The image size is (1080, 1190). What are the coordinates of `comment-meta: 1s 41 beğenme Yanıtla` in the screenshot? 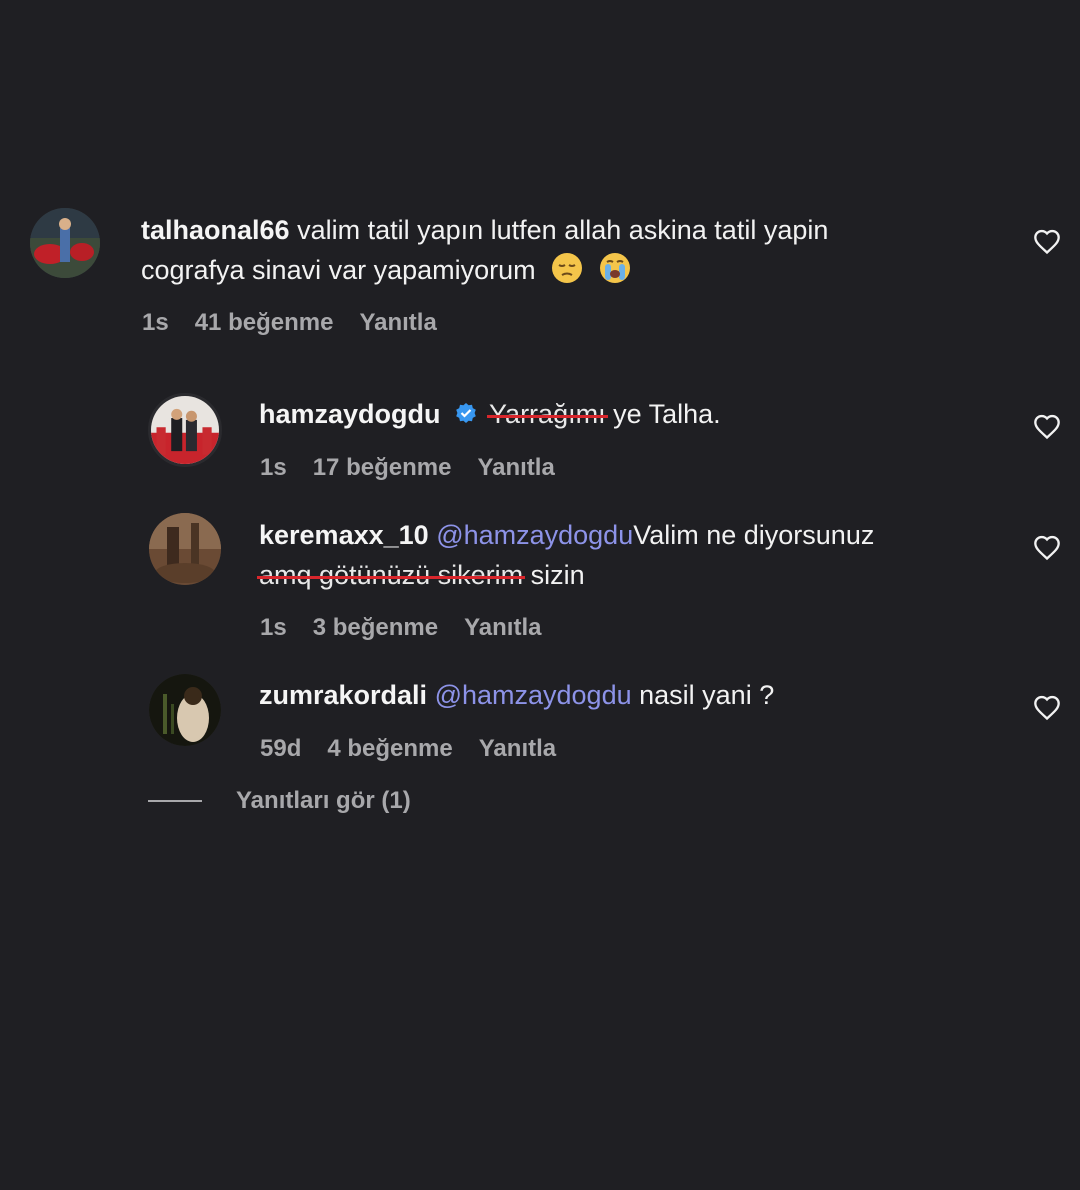 It's located at (289, 323).